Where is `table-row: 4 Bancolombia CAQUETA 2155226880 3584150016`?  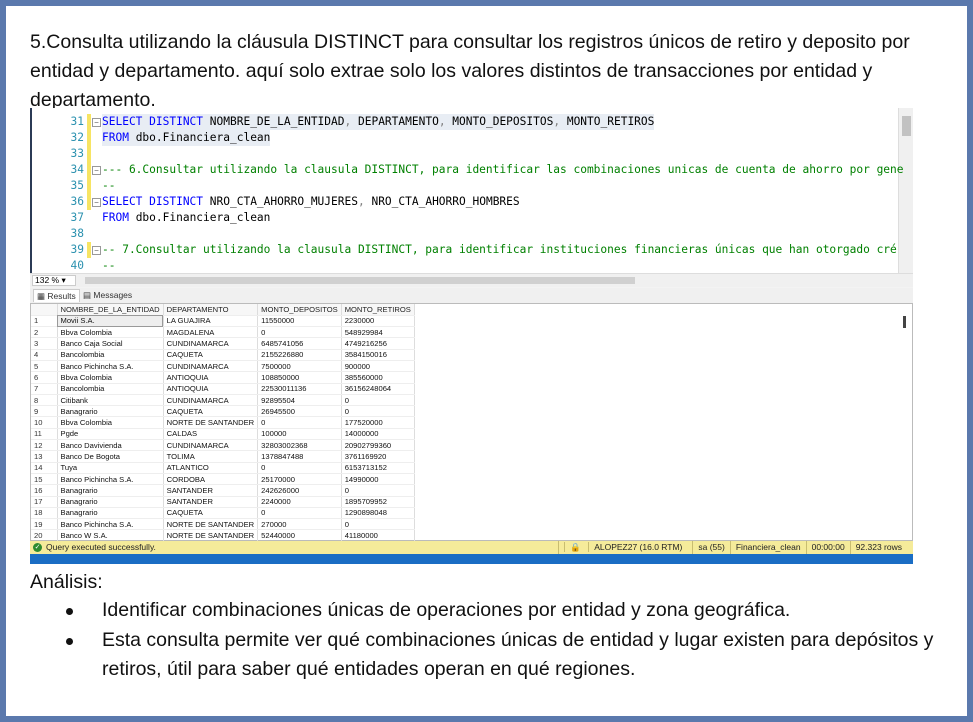 table-row: 4 Bancolombia CAQUETA 2155226880 3584150016 is located at coordinates (223, 355).